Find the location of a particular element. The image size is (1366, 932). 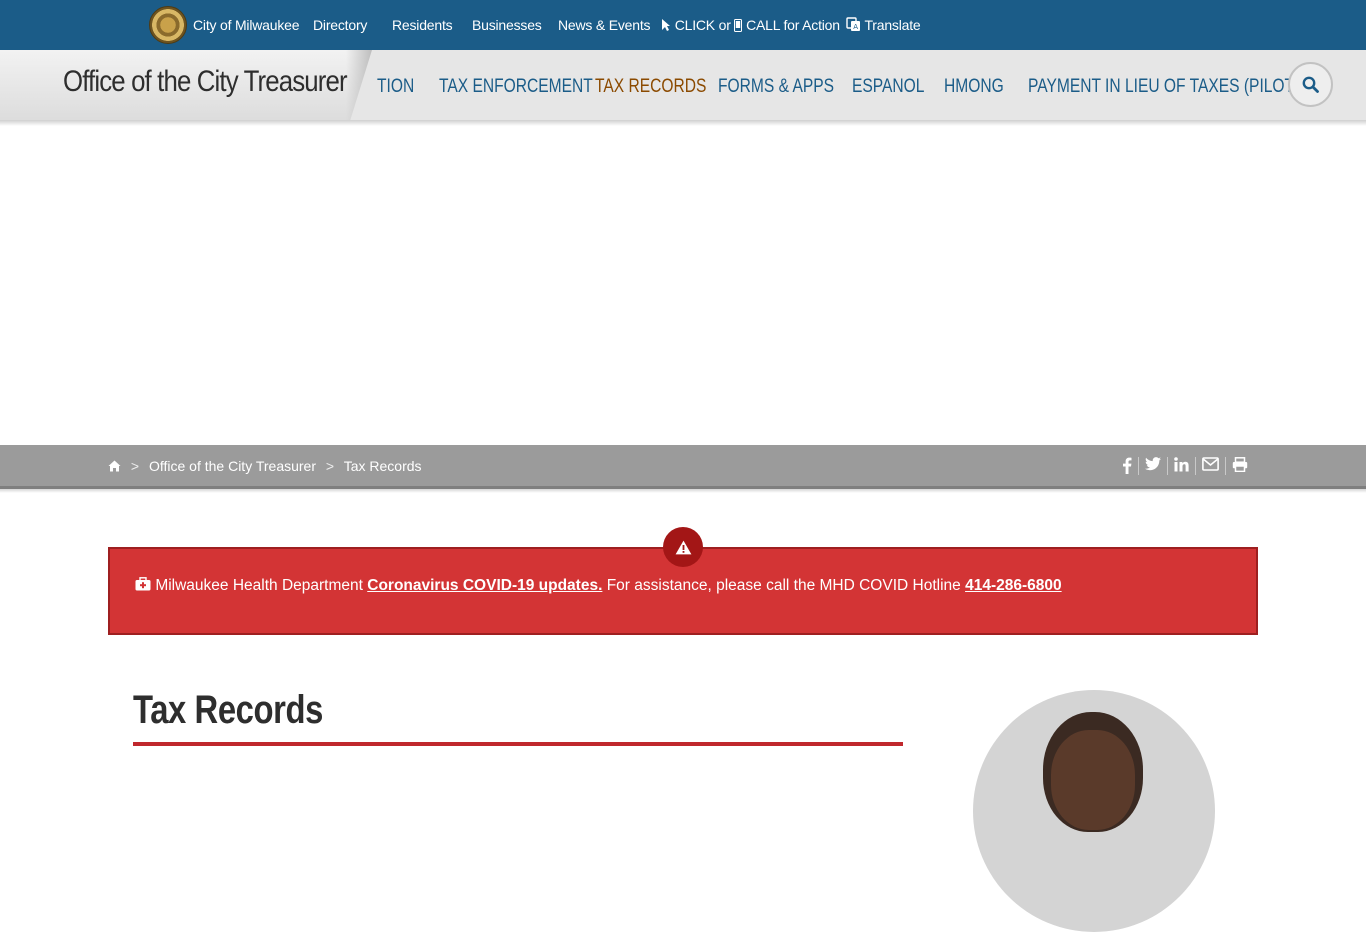

residents-link: Residents is located at coordinates (422, 25).